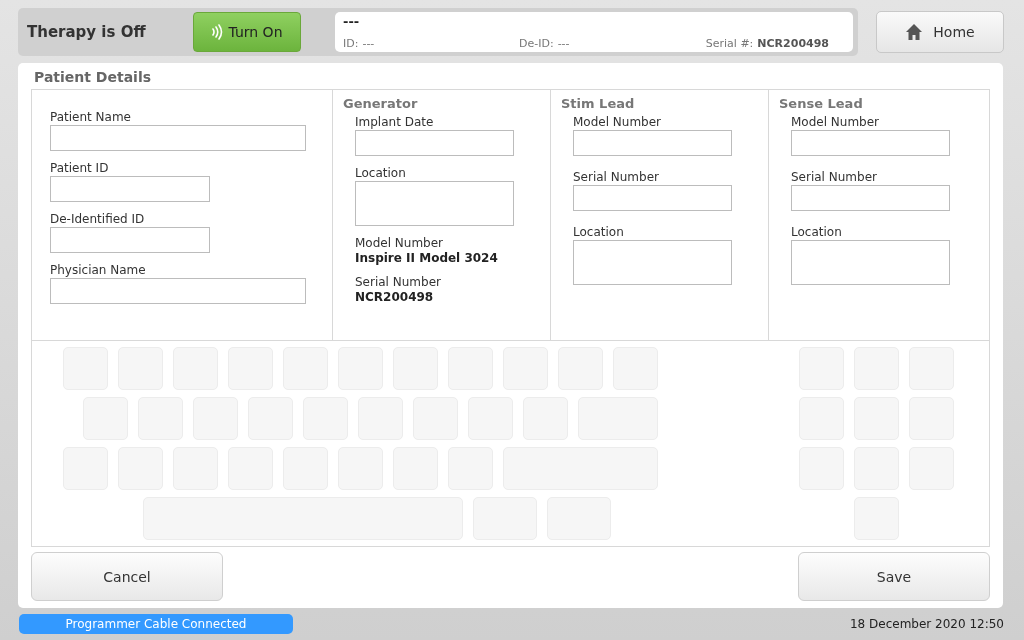  Describe the element at coordinates (247, 32) in the screenshot. I see `turn-on-button: Turn On` at that location.